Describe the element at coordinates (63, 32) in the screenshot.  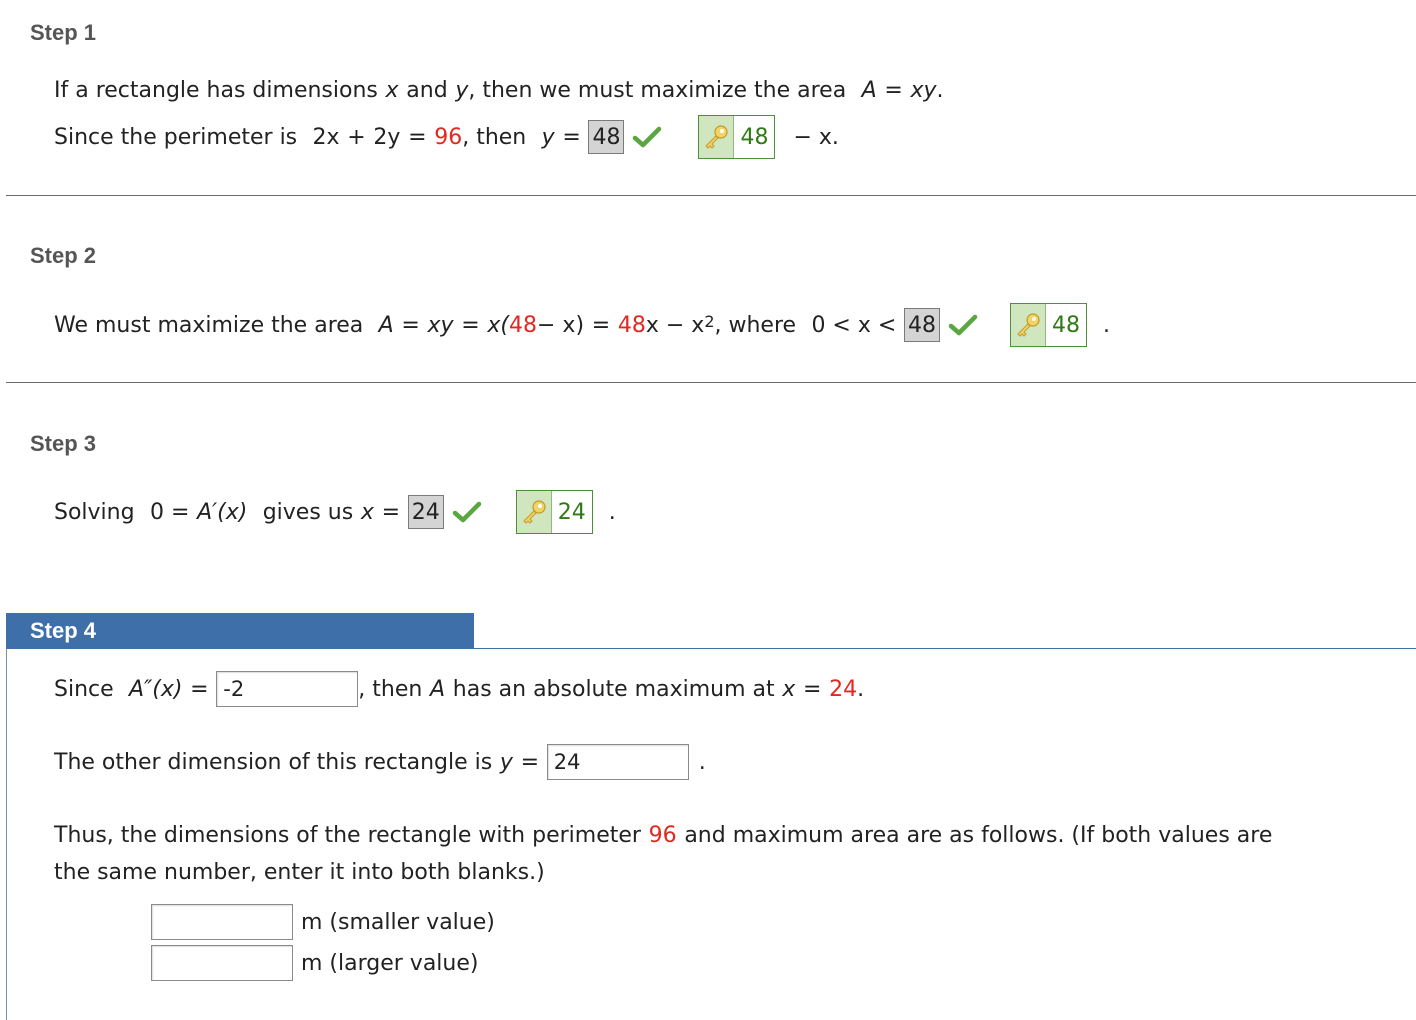
I see `step1-title: Step 1` at that location.